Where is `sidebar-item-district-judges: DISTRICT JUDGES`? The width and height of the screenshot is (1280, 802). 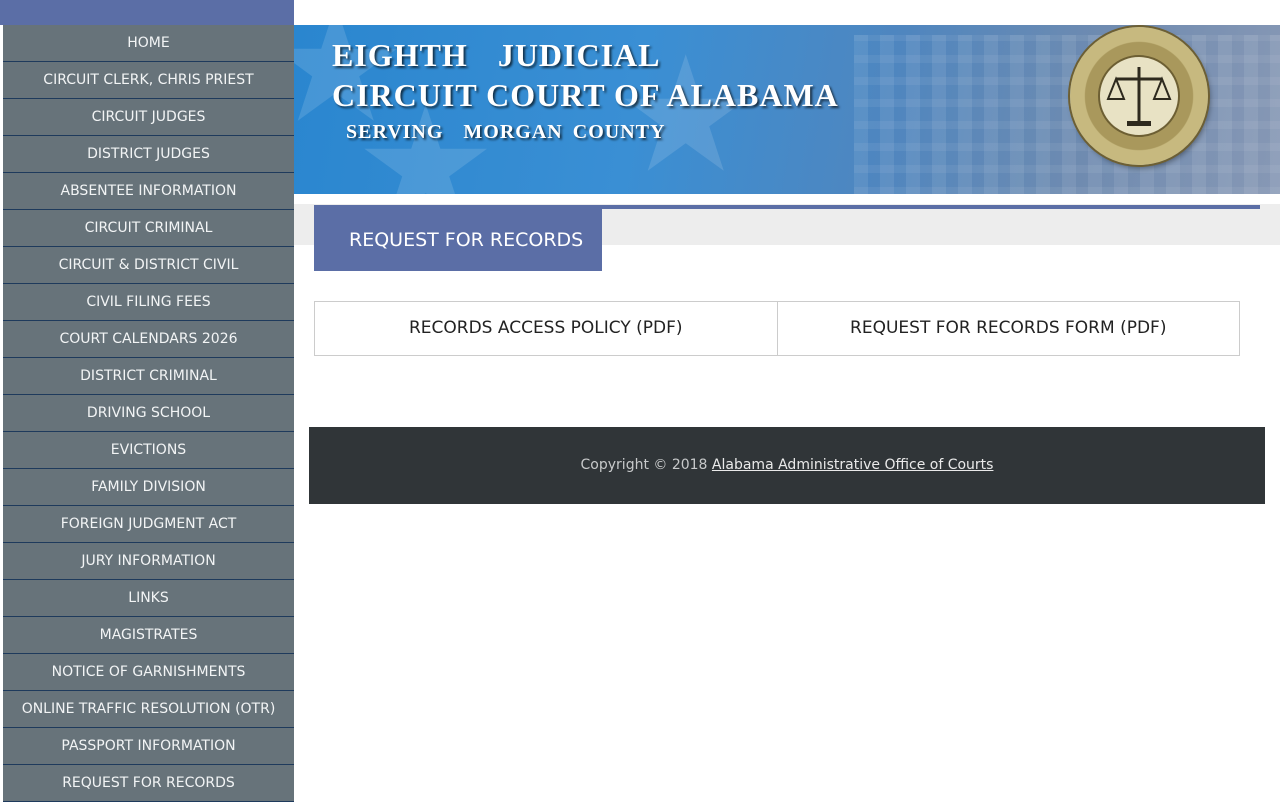 sidebar-item-district-judges: DISTRICT JUDGES is located at coordinates (148, 154).